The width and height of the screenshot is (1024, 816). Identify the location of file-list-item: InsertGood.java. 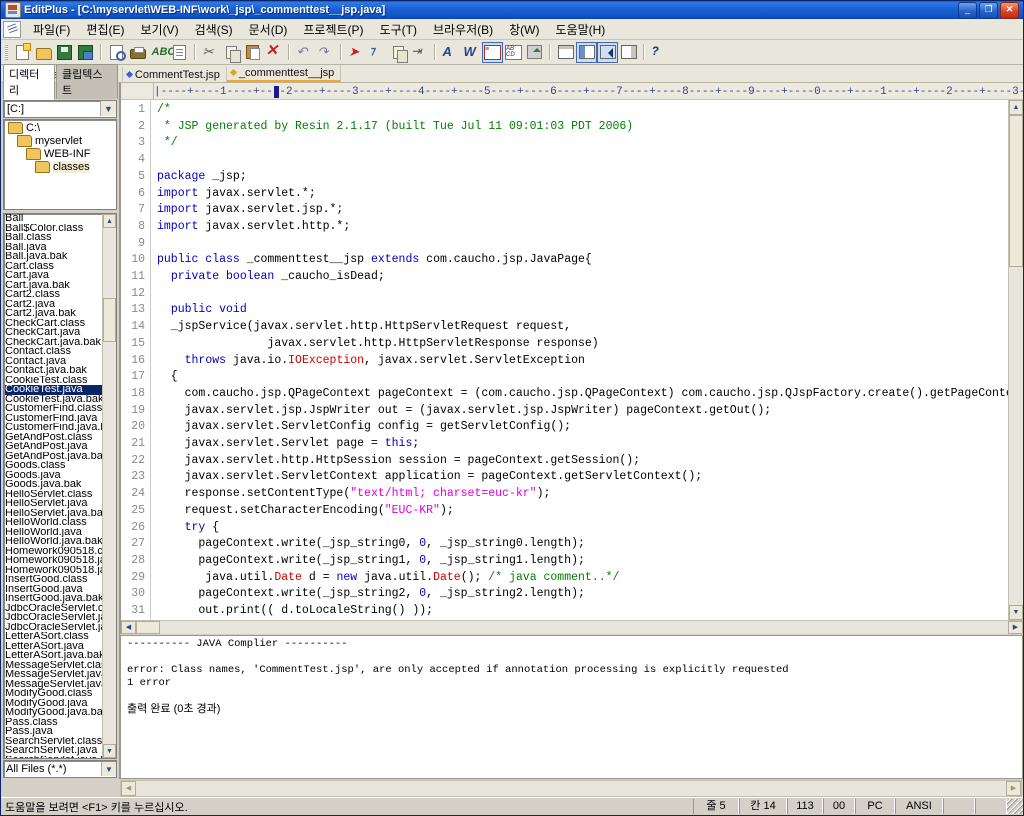
(53, 590).